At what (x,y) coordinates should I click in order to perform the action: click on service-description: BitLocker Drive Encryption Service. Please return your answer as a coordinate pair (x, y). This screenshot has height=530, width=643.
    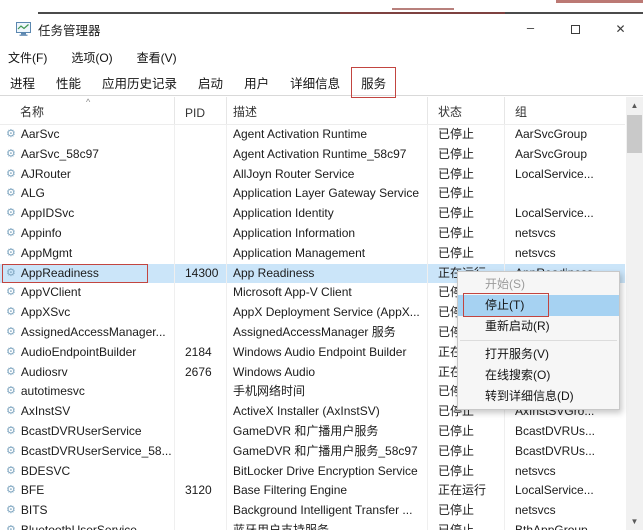
    Looking at the image, I should click on (327, 471).